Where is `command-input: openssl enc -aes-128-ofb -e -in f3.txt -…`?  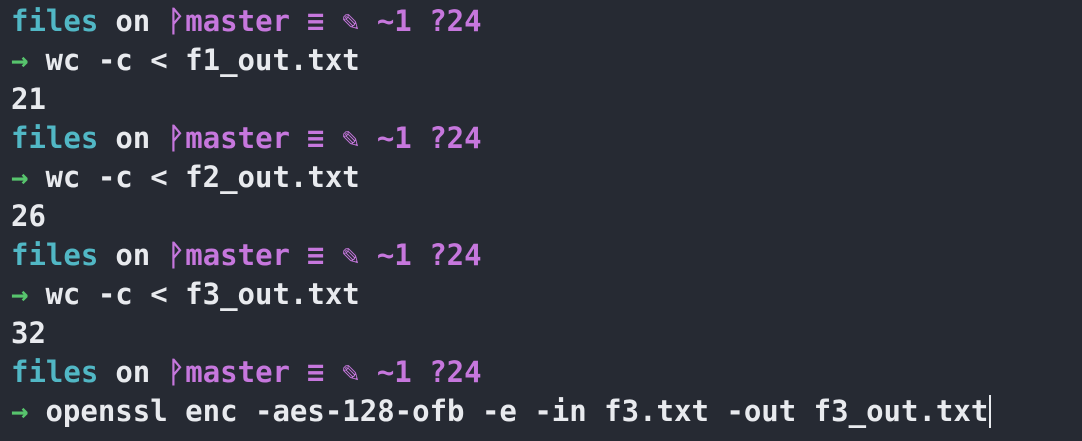 command-input: openssl enc -aes-128-ofb -e -in f3.txt -… is located at coordinates (516, 411).